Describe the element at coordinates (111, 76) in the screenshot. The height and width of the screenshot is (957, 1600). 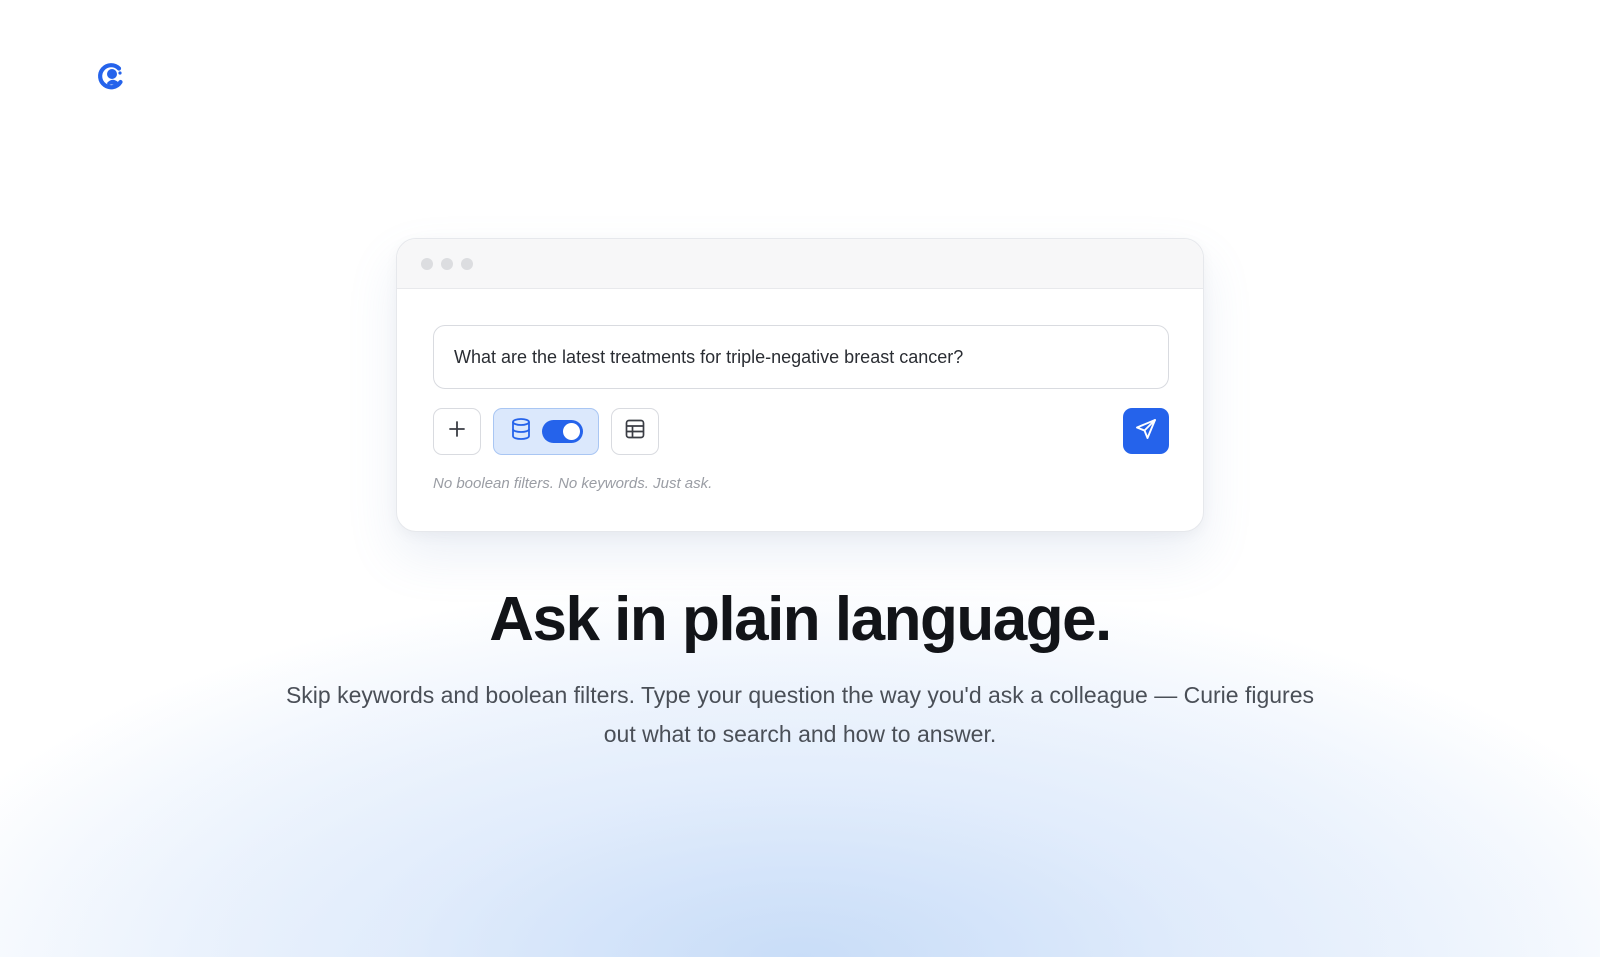
I see `curie-logo-icon` at that location.